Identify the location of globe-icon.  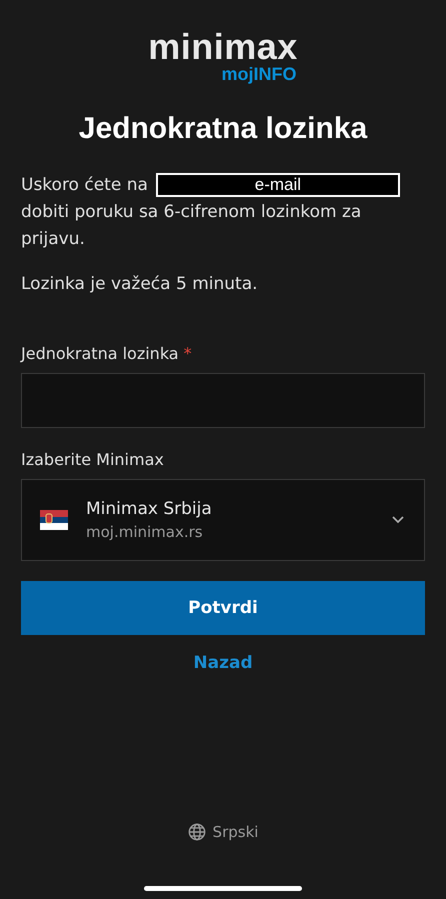
(197, 832).